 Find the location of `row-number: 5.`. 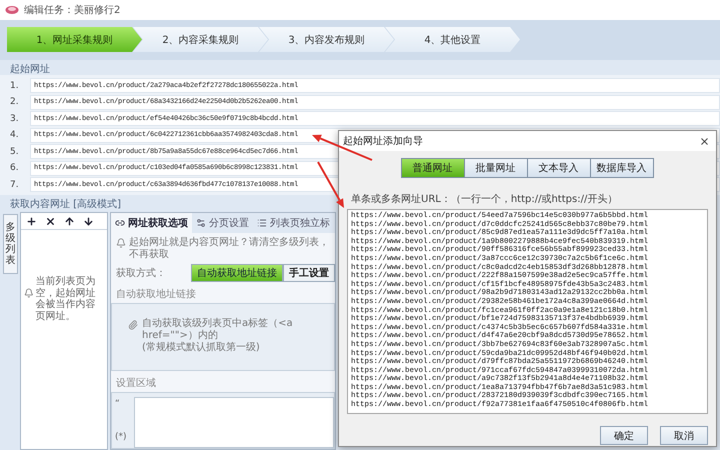

row-number: 5. is located at coordinates (15, 151).